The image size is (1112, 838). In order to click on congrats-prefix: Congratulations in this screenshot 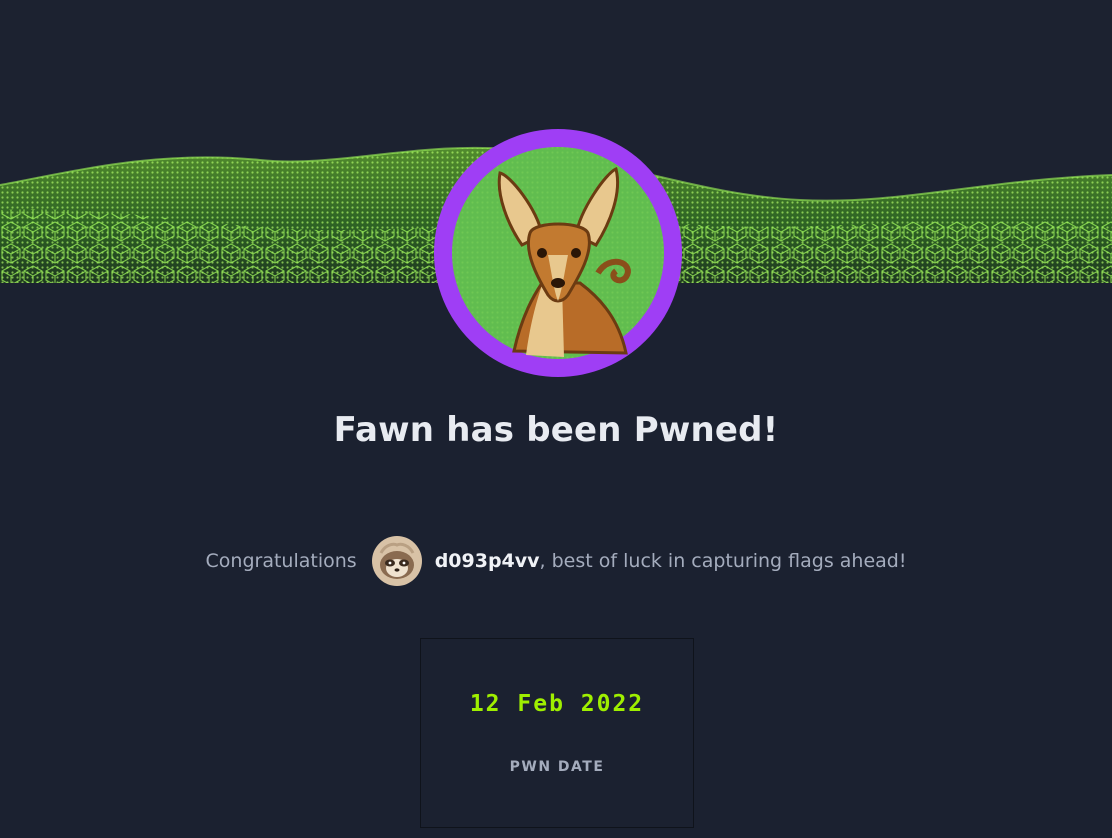, I will do `click(281, 561)`.